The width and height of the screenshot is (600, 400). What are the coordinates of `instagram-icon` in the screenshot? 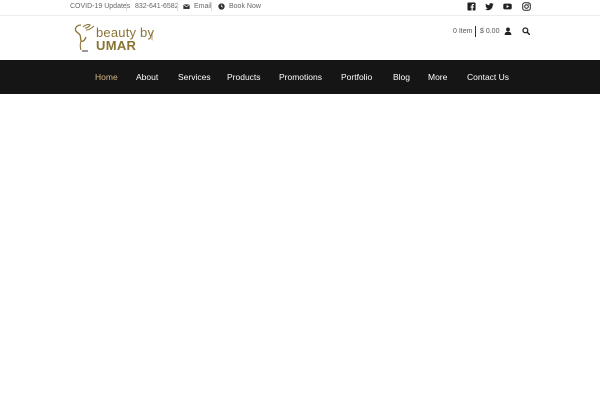 It's located at (526, 6).